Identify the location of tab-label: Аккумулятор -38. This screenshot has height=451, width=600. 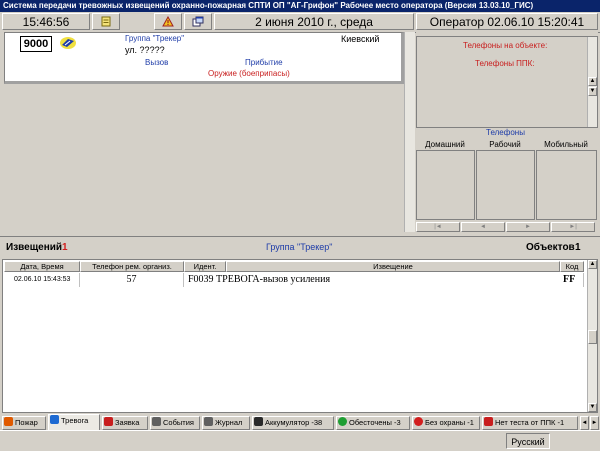
(294, 422).